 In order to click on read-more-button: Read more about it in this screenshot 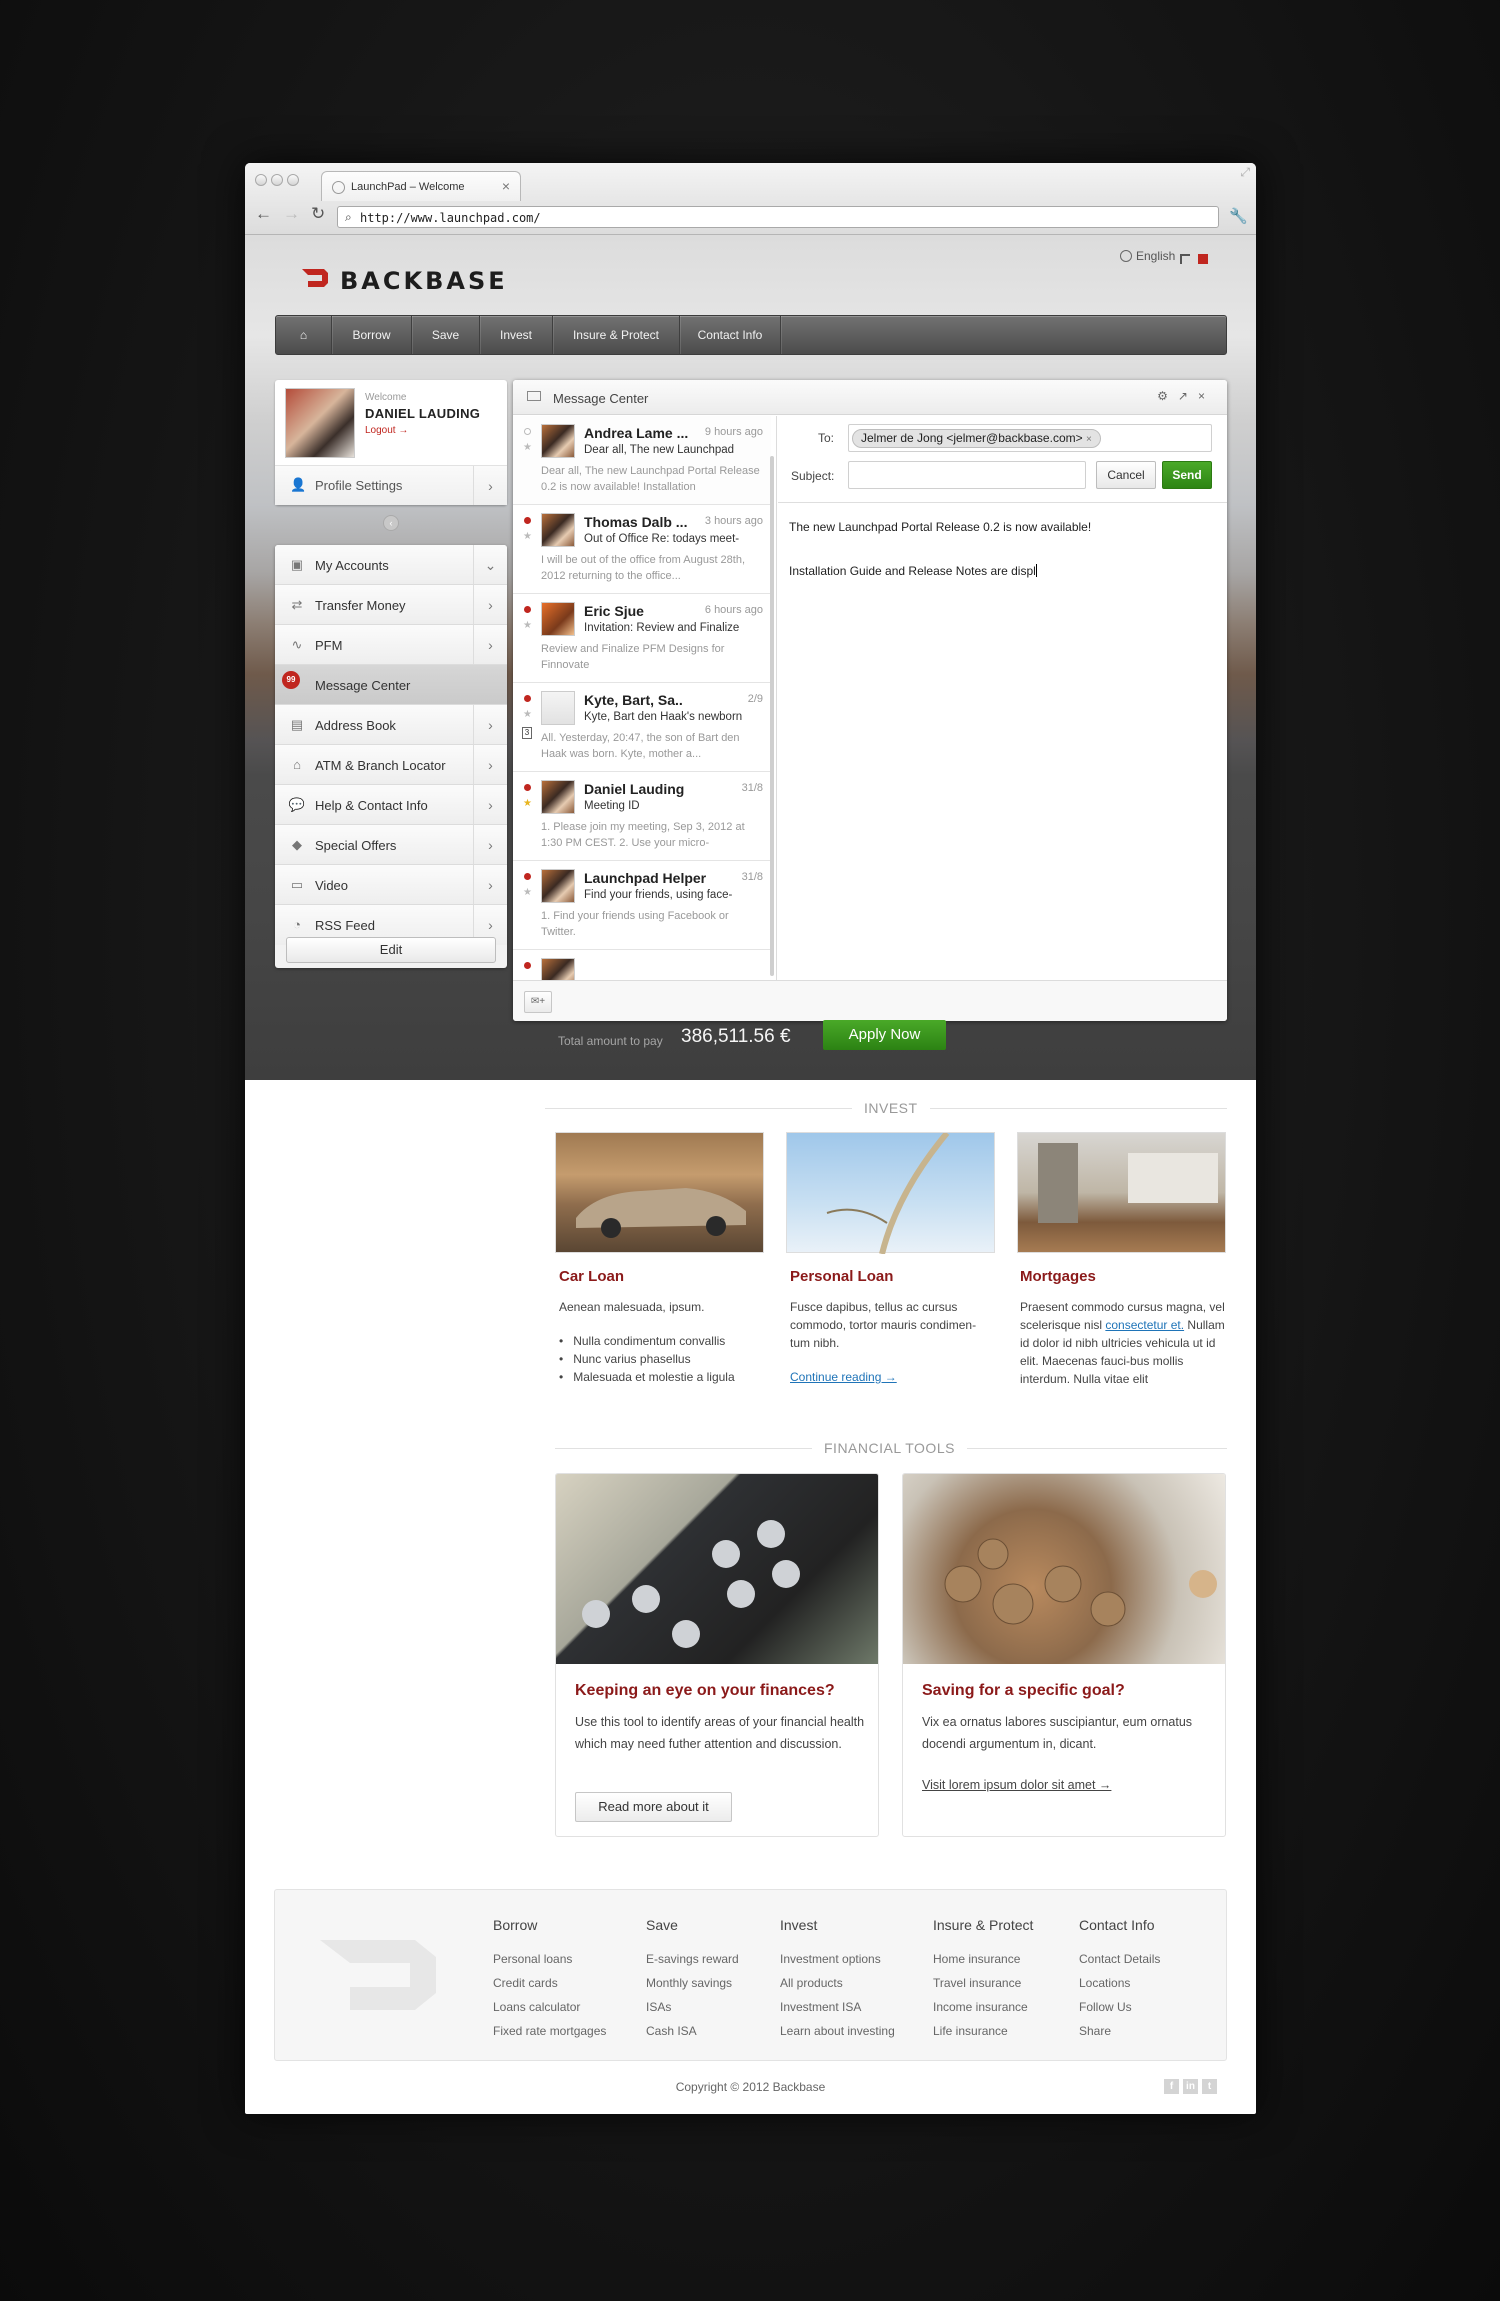, I will do `click(653, 1807)`.